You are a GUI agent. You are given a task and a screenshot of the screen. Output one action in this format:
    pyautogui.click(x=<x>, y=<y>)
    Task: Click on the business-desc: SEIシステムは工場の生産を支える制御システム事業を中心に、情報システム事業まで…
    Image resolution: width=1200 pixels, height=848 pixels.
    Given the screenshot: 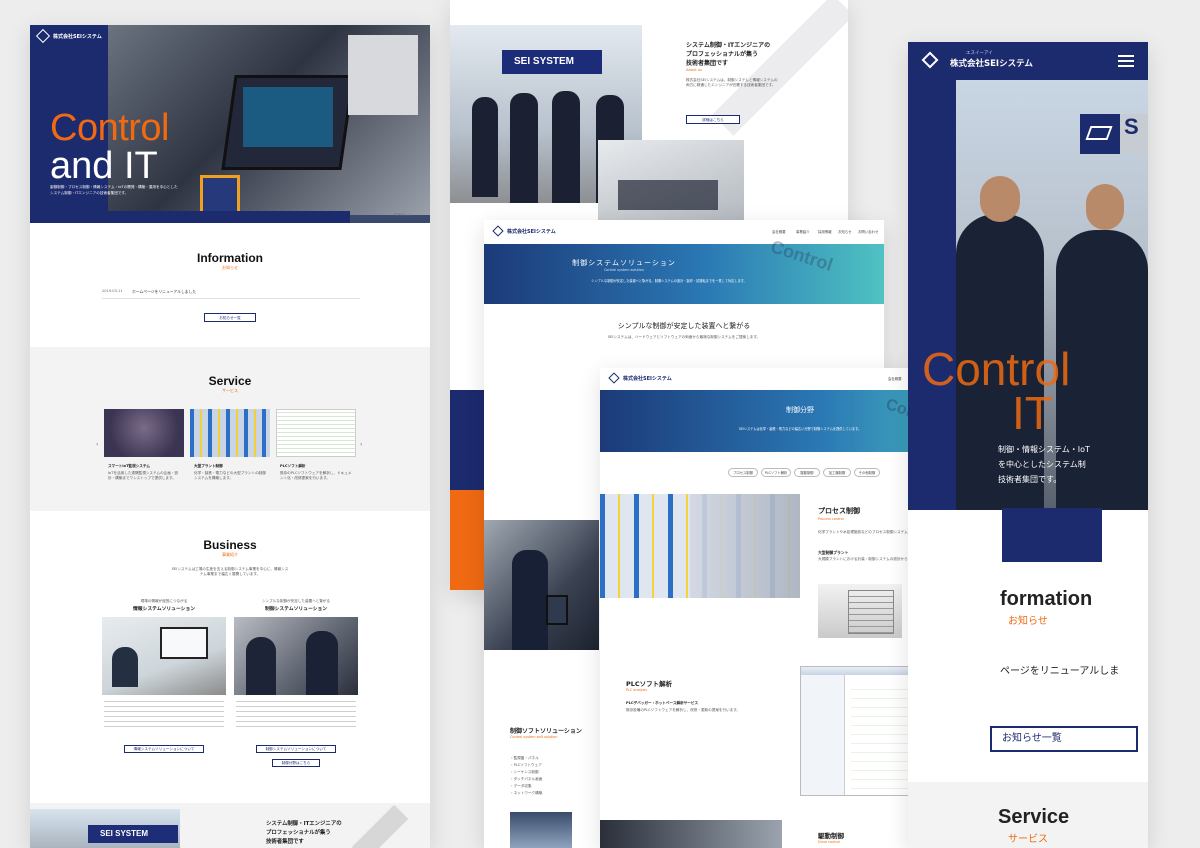 What is the action you would take?
    pyautogui.click(x=230, y=572)
    